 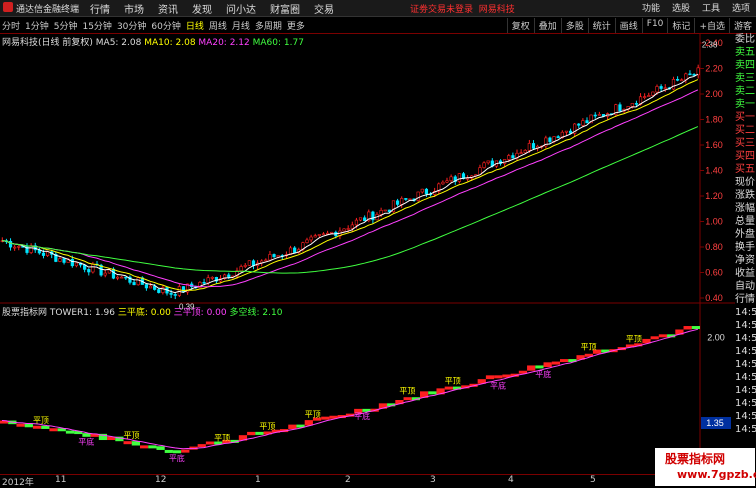 What do you see at coordinates (131, 25) in the screenshot?
I see `tab-30min: 30分钟` at bounding box center [131, 25].